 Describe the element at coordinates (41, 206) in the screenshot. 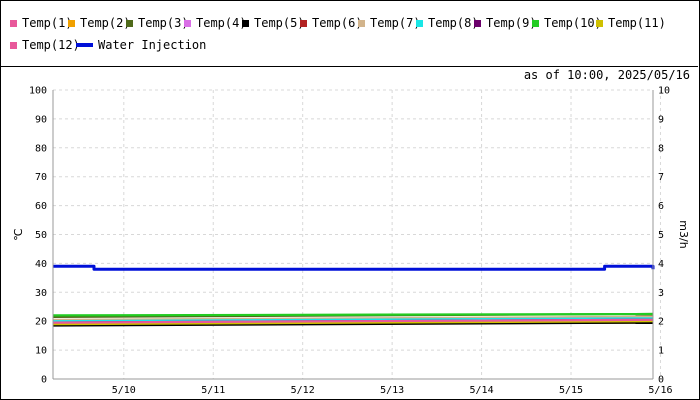

I see `y-tick-label: 60` at that location.